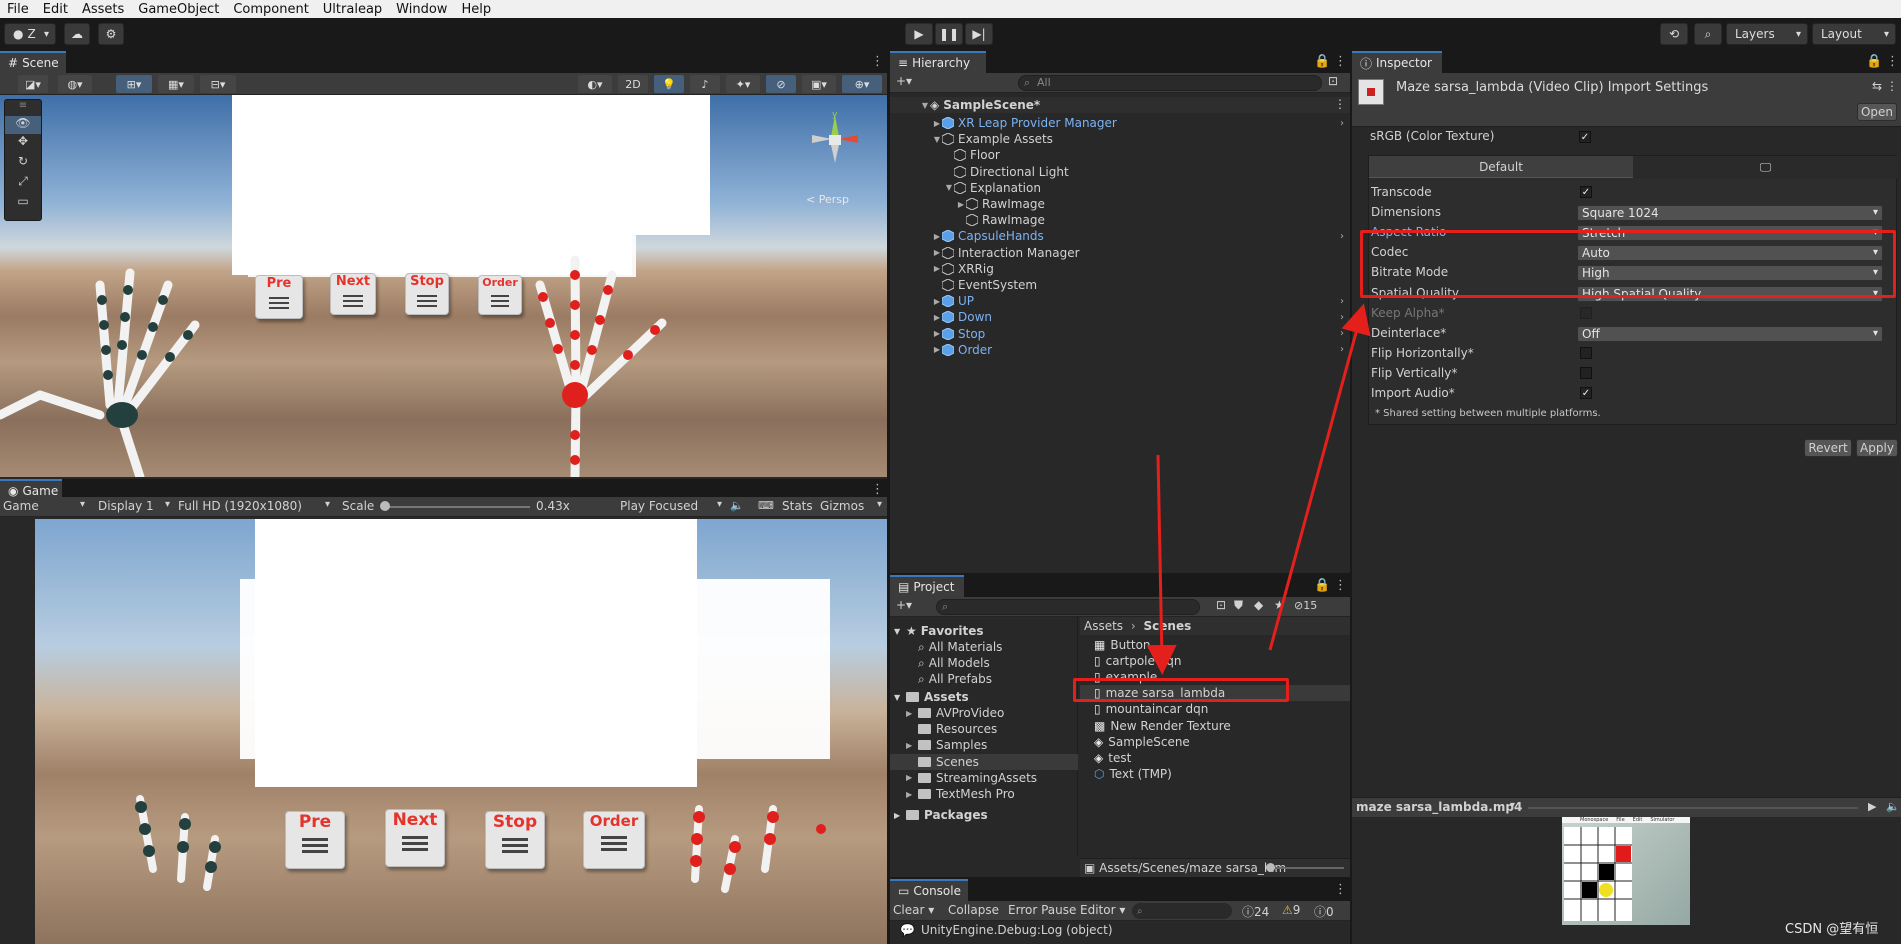  What do you see at coordinates (1340, 104) in the screenshot?
I see `scene-more-icon: ⋮` at bounding box center [1340, 104].